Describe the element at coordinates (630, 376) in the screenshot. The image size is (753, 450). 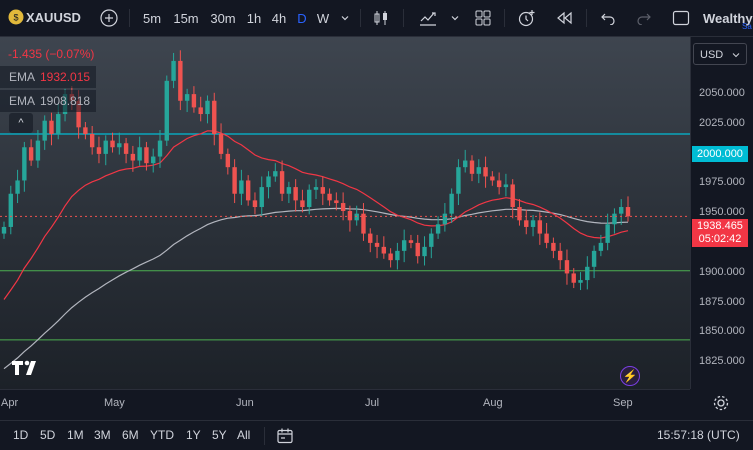
I see `lightning-icon: ⚡` at that location.